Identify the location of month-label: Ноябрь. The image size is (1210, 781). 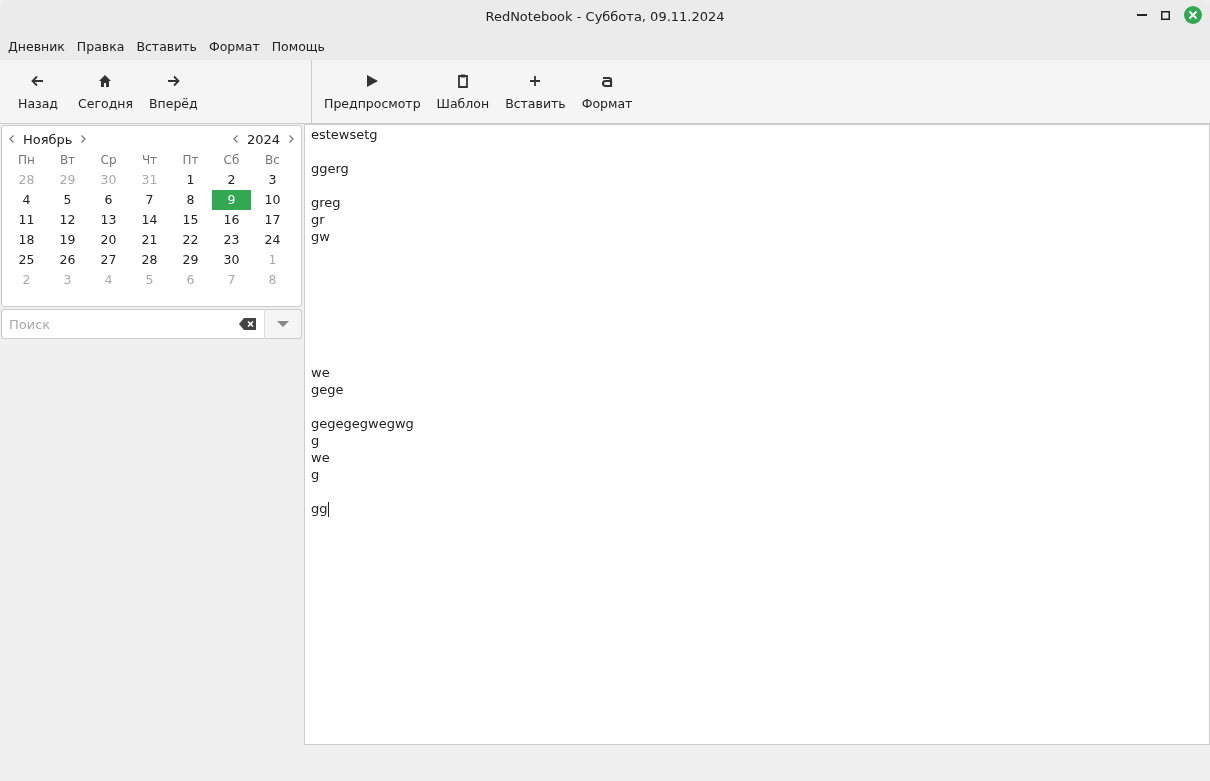
(48, 139).